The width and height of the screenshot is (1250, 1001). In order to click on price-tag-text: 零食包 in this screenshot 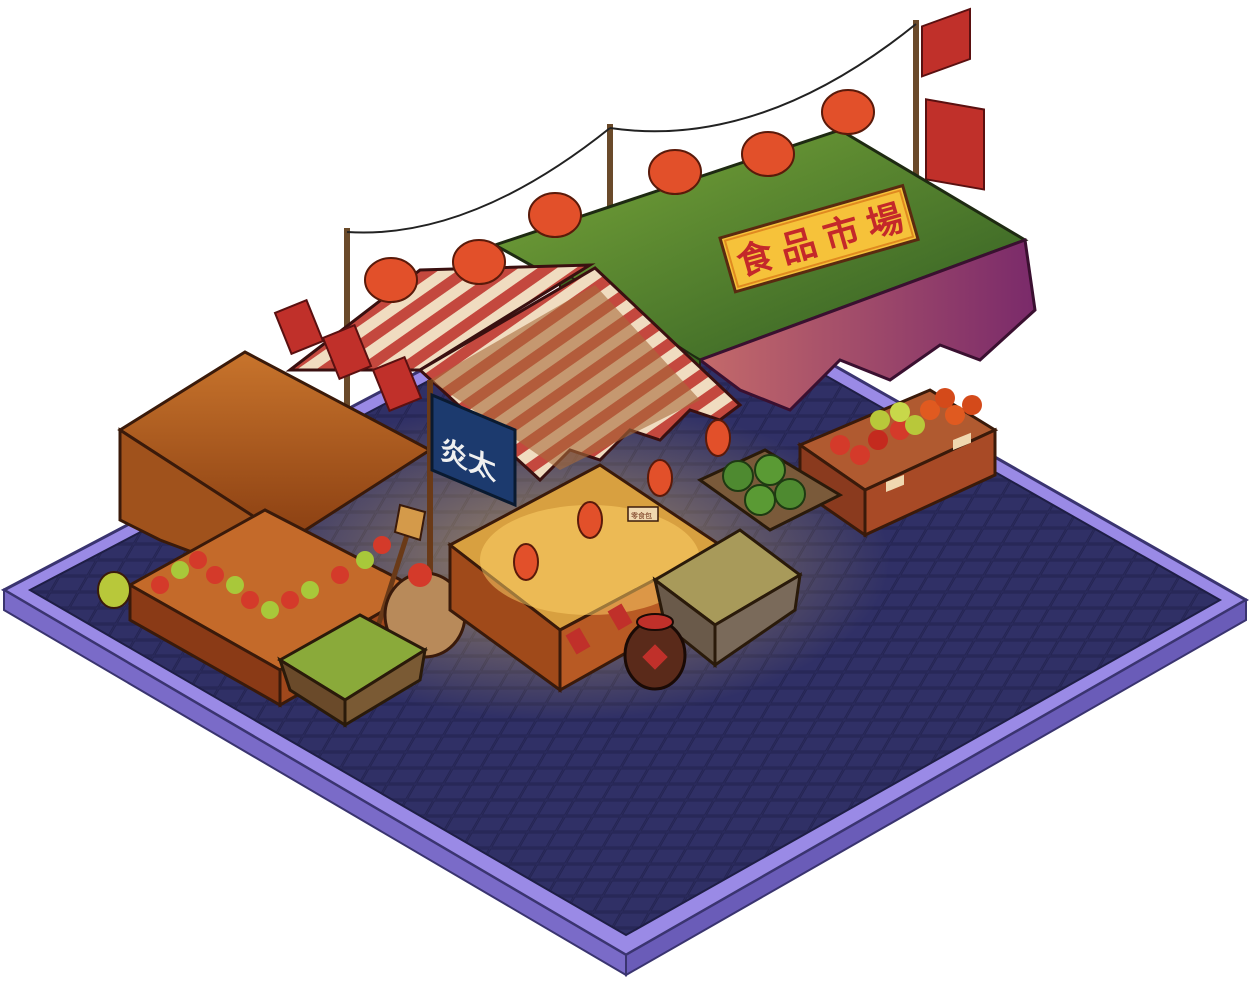, I will do `click(641, 515)`.